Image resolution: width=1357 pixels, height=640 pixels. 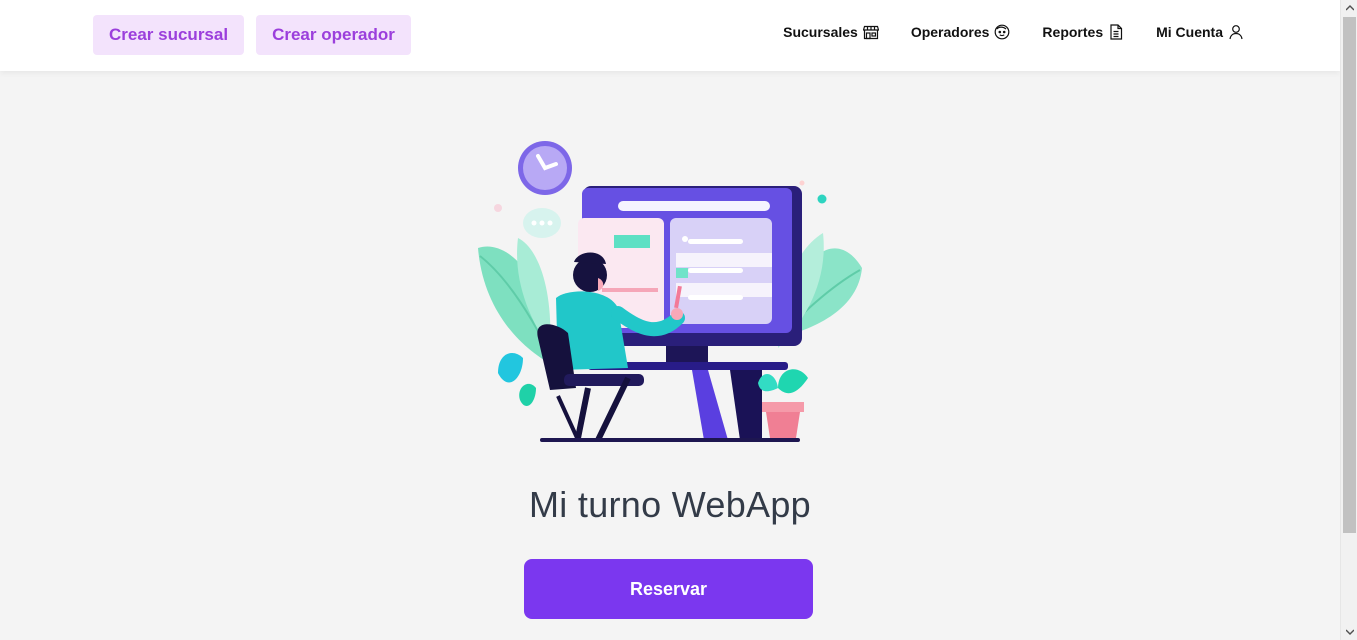 I want to click on nav-link-reports: Reportes, so click(x=1083, y=32).